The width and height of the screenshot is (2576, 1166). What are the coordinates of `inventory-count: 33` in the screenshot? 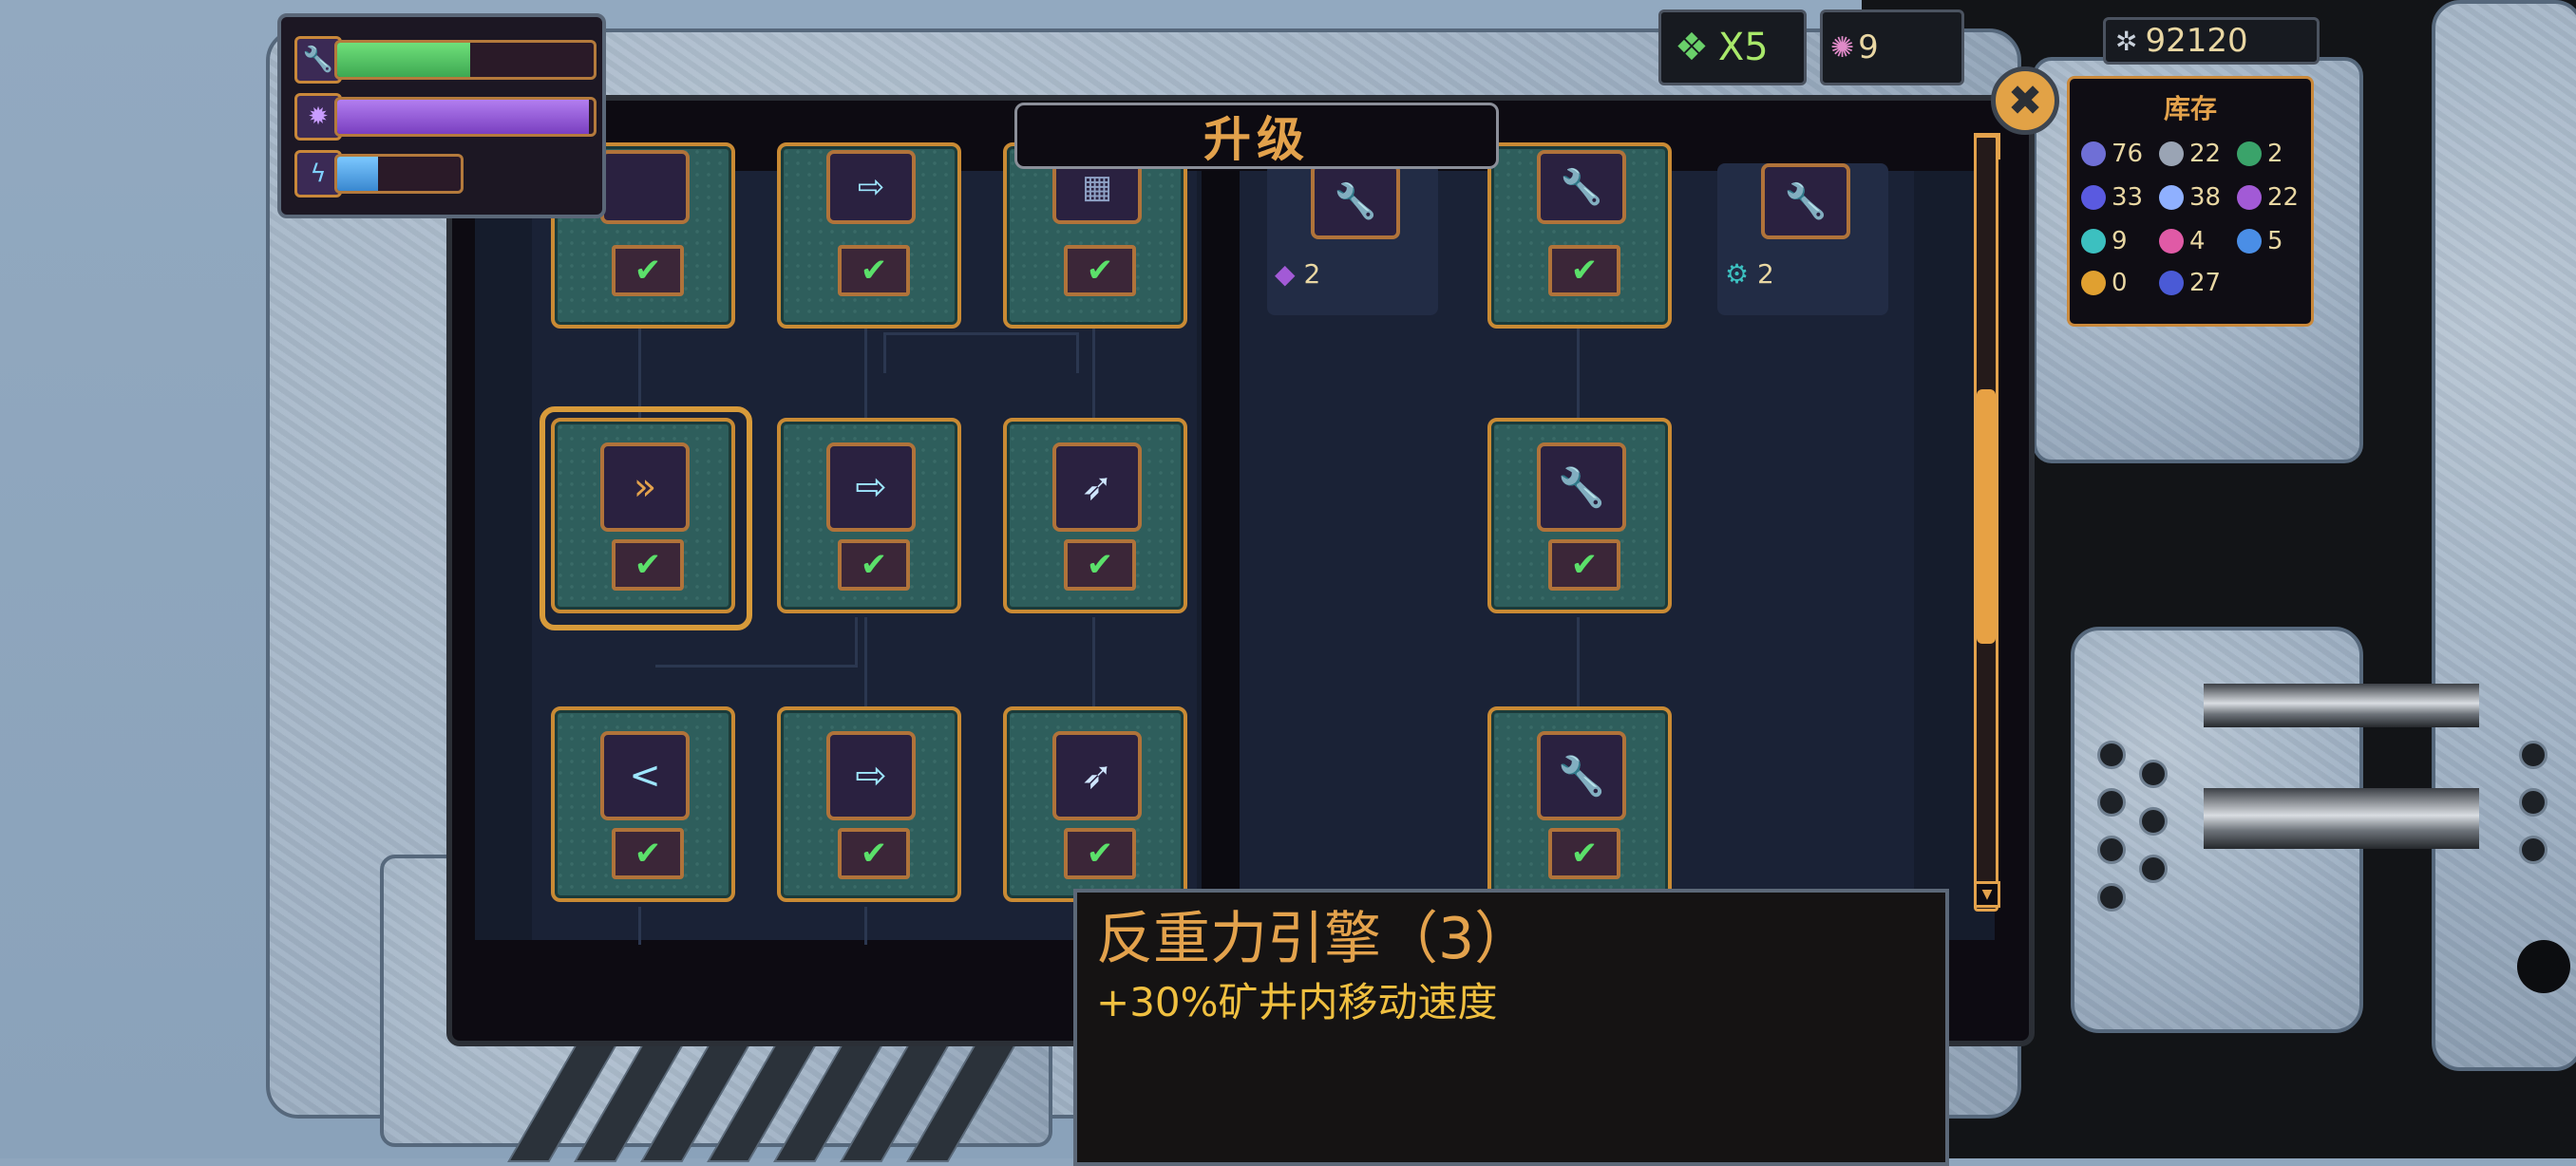 It's located at (2128, 197).